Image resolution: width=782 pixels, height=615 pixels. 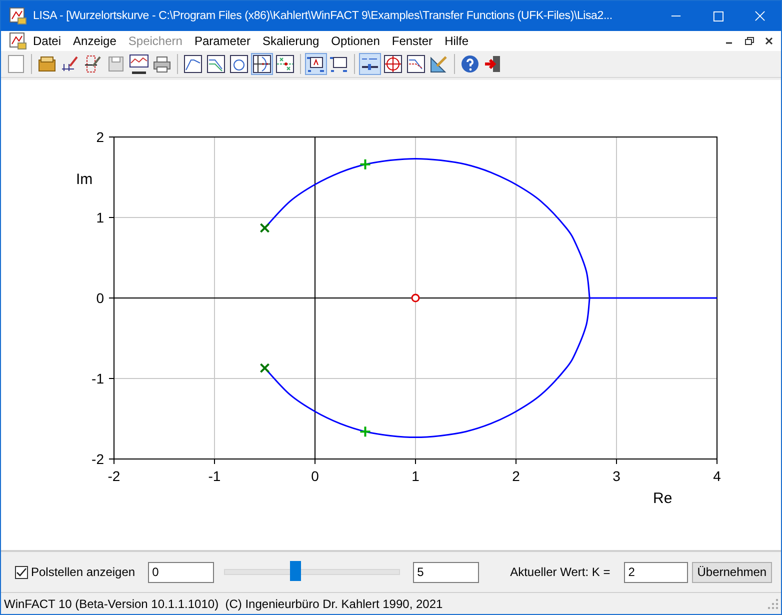 I want to click on x-tick-label: 3, so click(x=616, y=476).